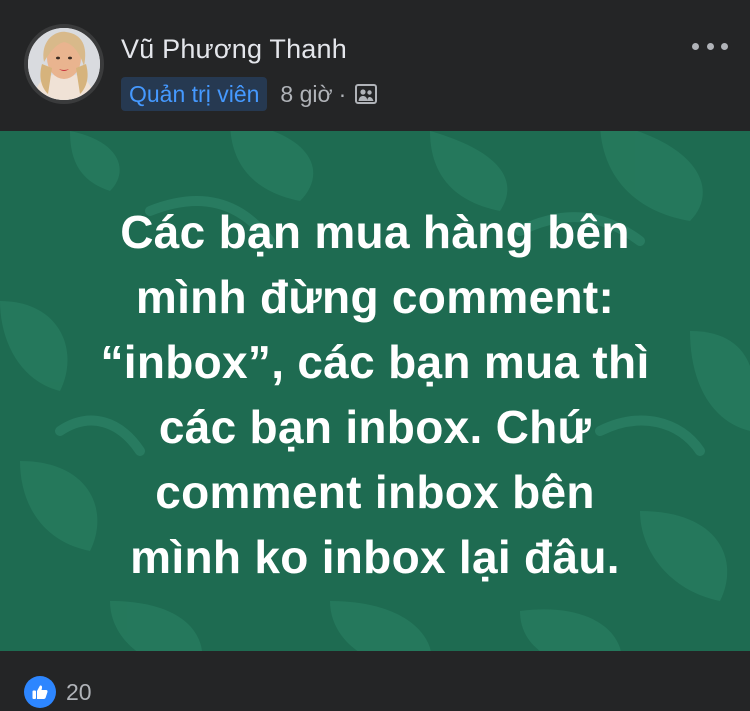  I want to click on avatar-image, so click(64, 64).